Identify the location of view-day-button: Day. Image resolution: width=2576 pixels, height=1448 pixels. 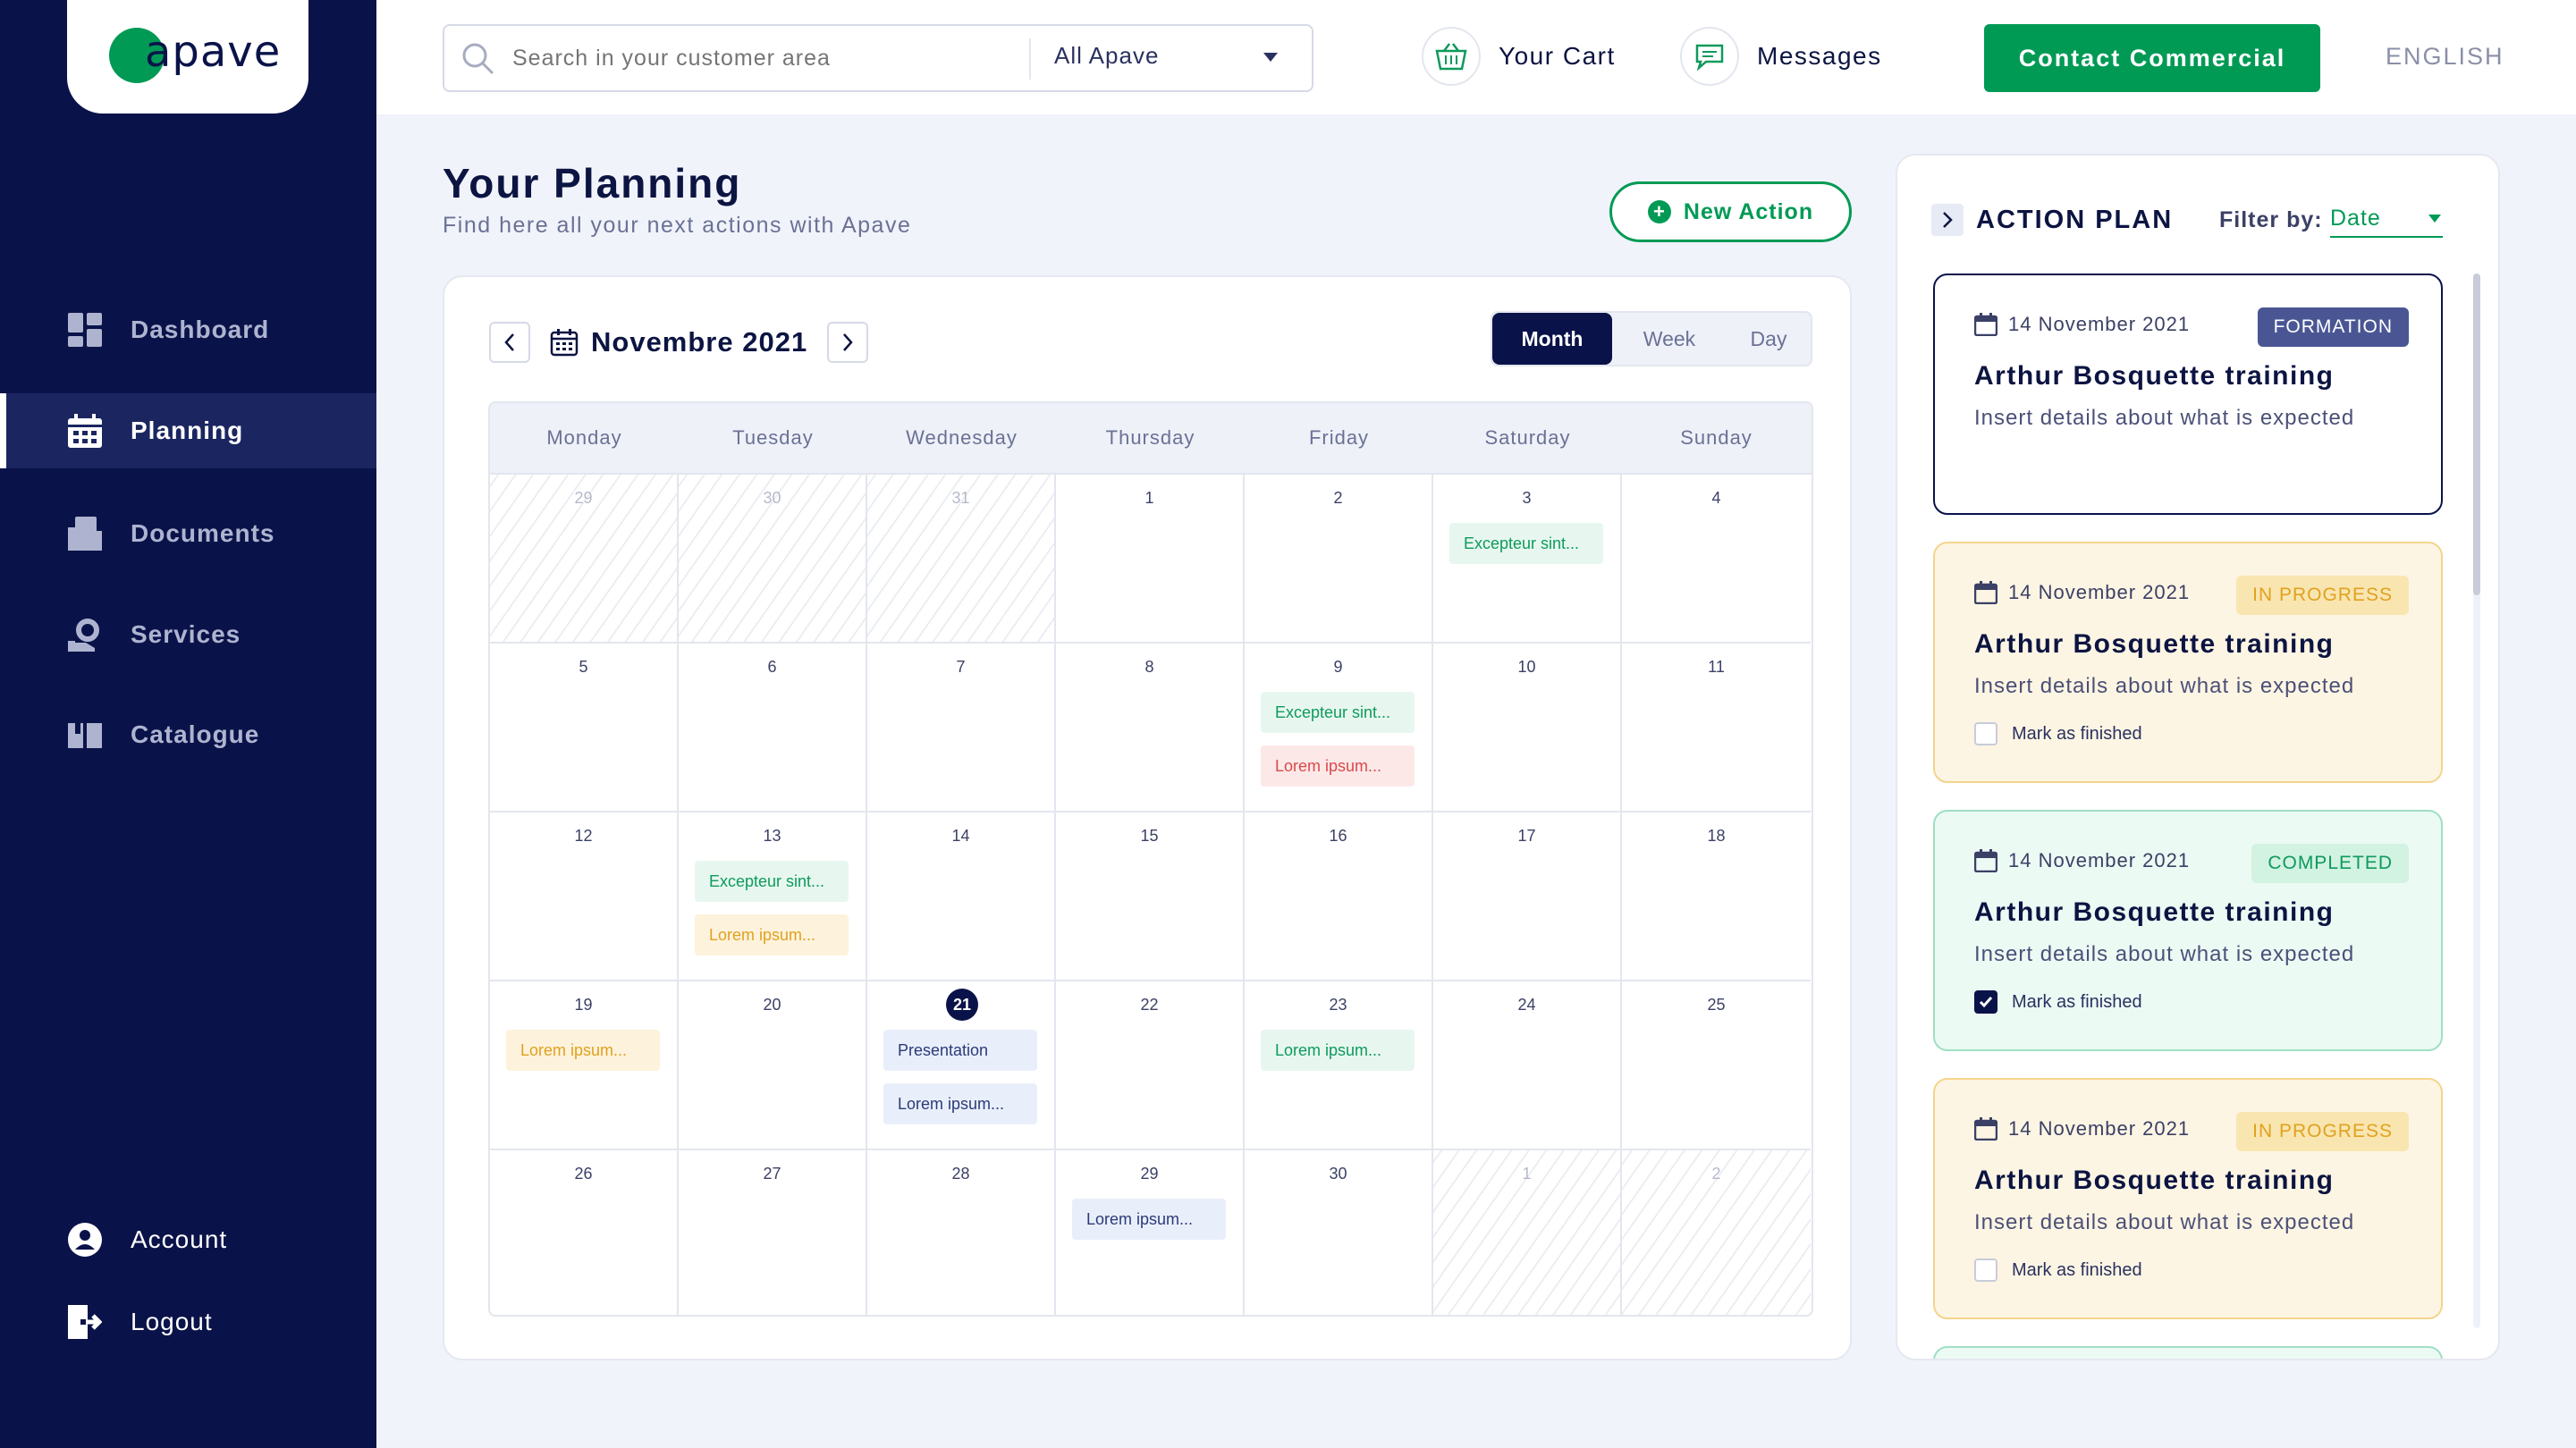
(1769, 339).